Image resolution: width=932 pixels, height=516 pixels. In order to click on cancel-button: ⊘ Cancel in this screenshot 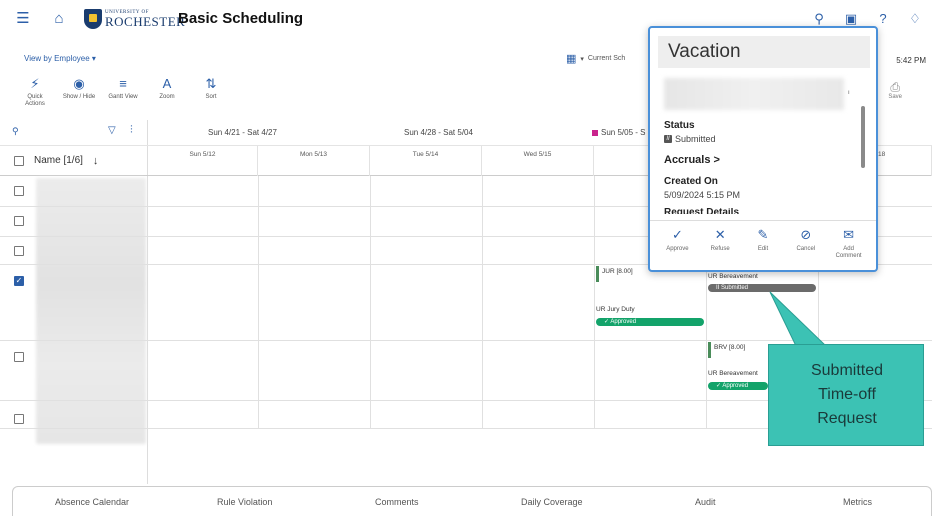, I will do `click(806, 248)`.